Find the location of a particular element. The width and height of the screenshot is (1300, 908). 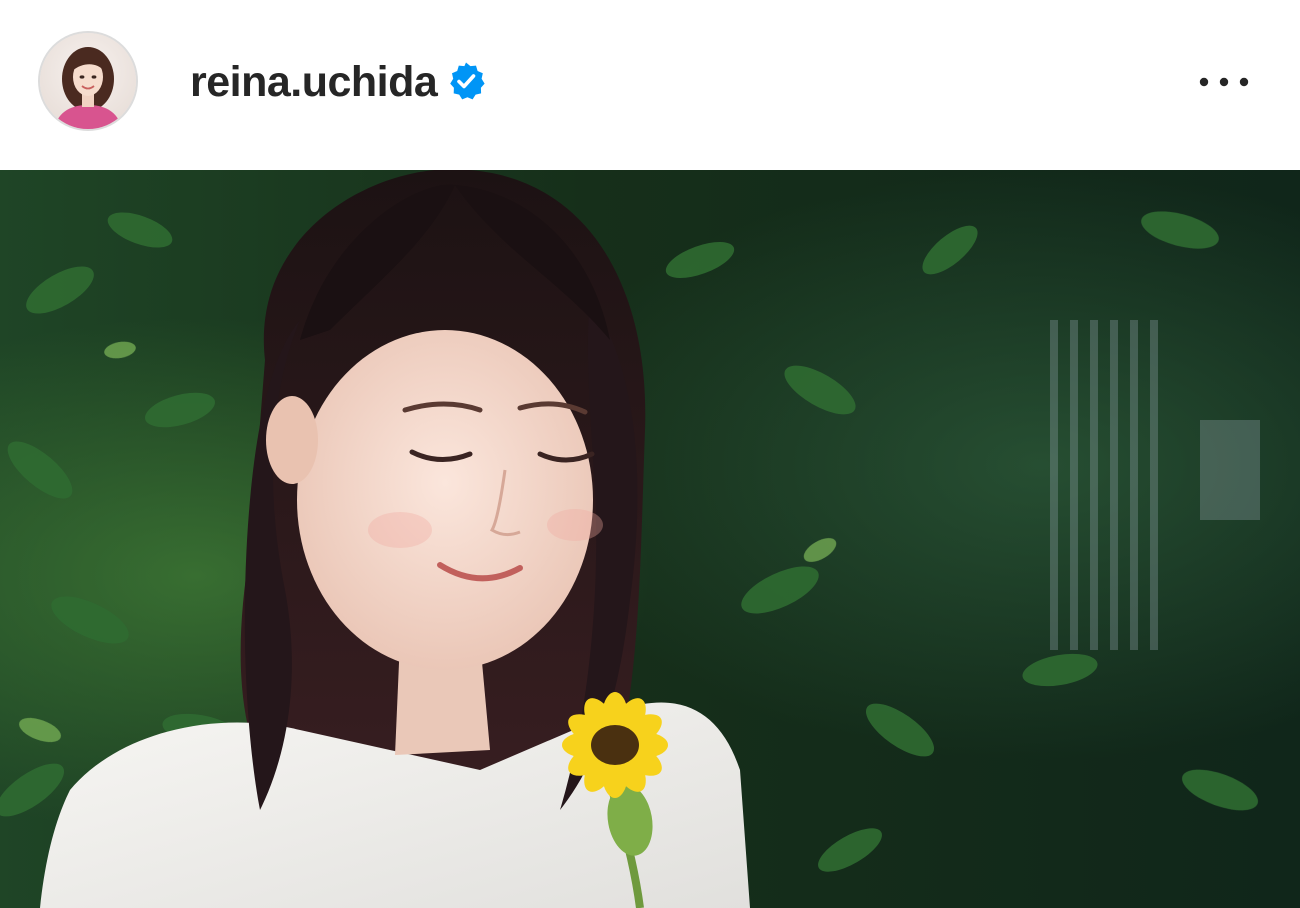

verified-badge-icon is located at coordinates (466, 81).